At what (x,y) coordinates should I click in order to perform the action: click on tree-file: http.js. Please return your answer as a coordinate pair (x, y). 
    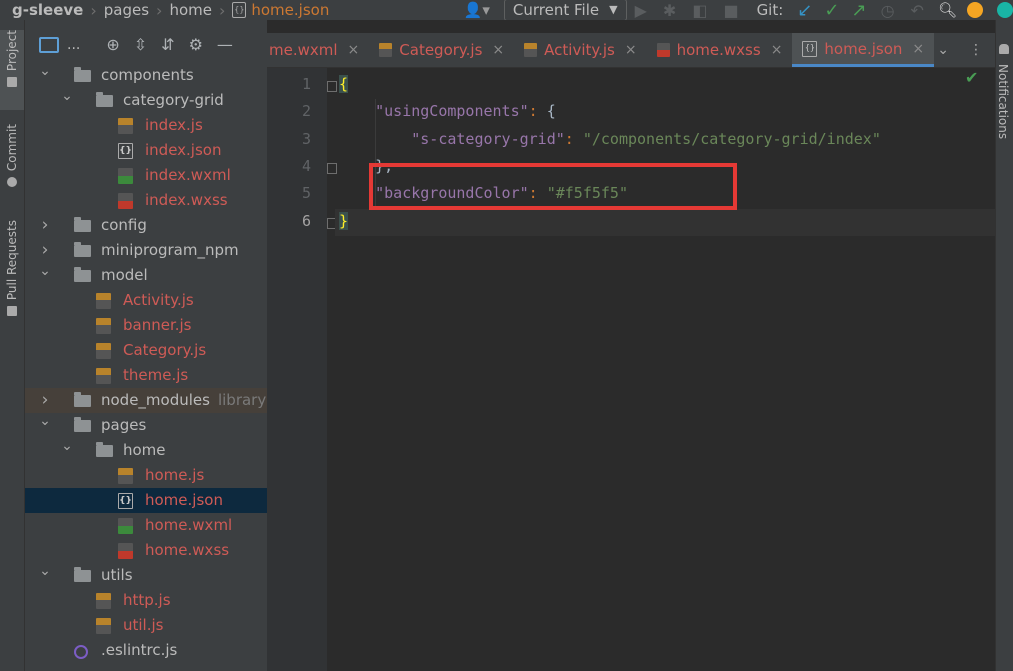
    Looking at the image, I should click on (146, 600).